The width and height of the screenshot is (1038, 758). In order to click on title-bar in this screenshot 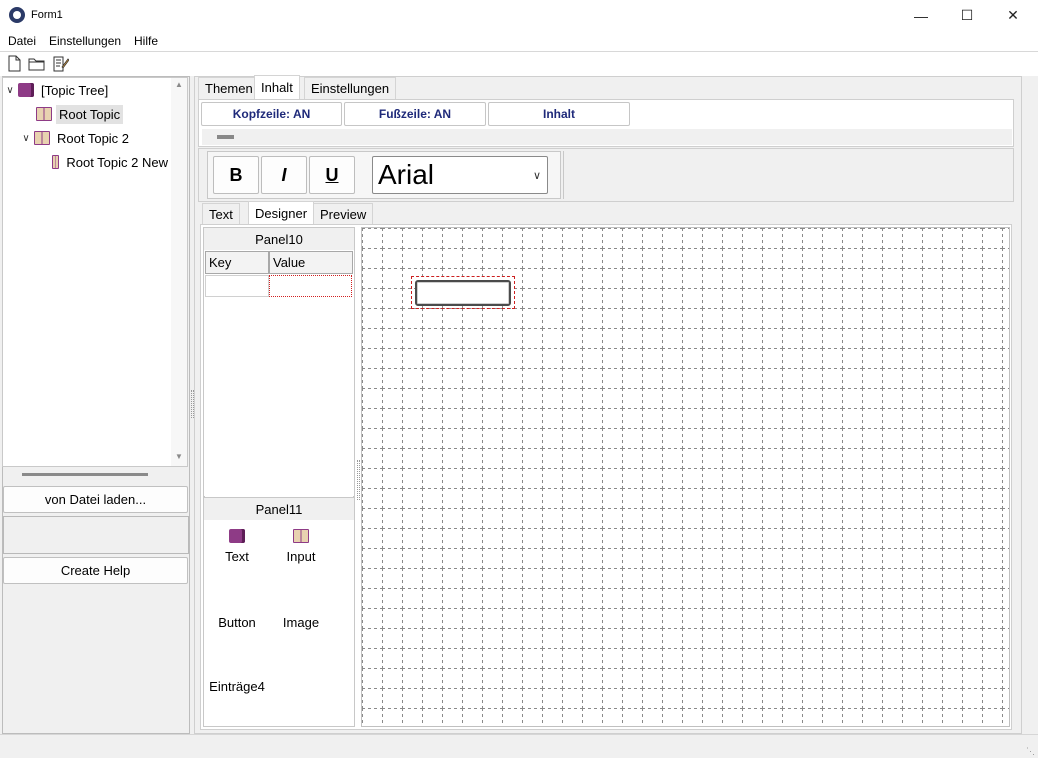, I will do `click(519, 15)`.